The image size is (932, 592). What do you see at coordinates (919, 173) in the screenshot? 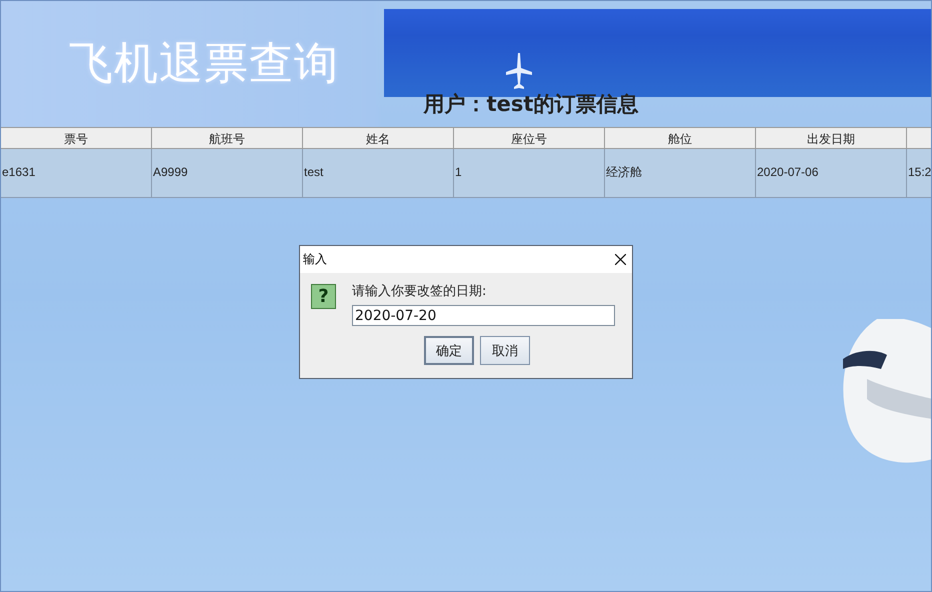
I see `table-cell: 15:2` at bounding box center [919, 173].